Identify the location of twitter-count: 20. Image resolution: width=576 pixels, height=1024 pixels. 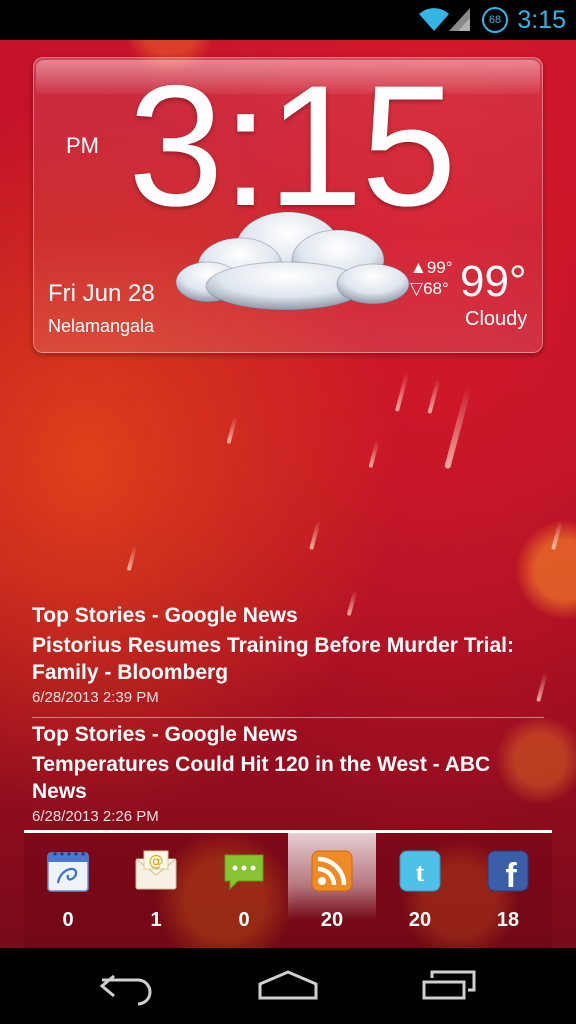
(420, 920).